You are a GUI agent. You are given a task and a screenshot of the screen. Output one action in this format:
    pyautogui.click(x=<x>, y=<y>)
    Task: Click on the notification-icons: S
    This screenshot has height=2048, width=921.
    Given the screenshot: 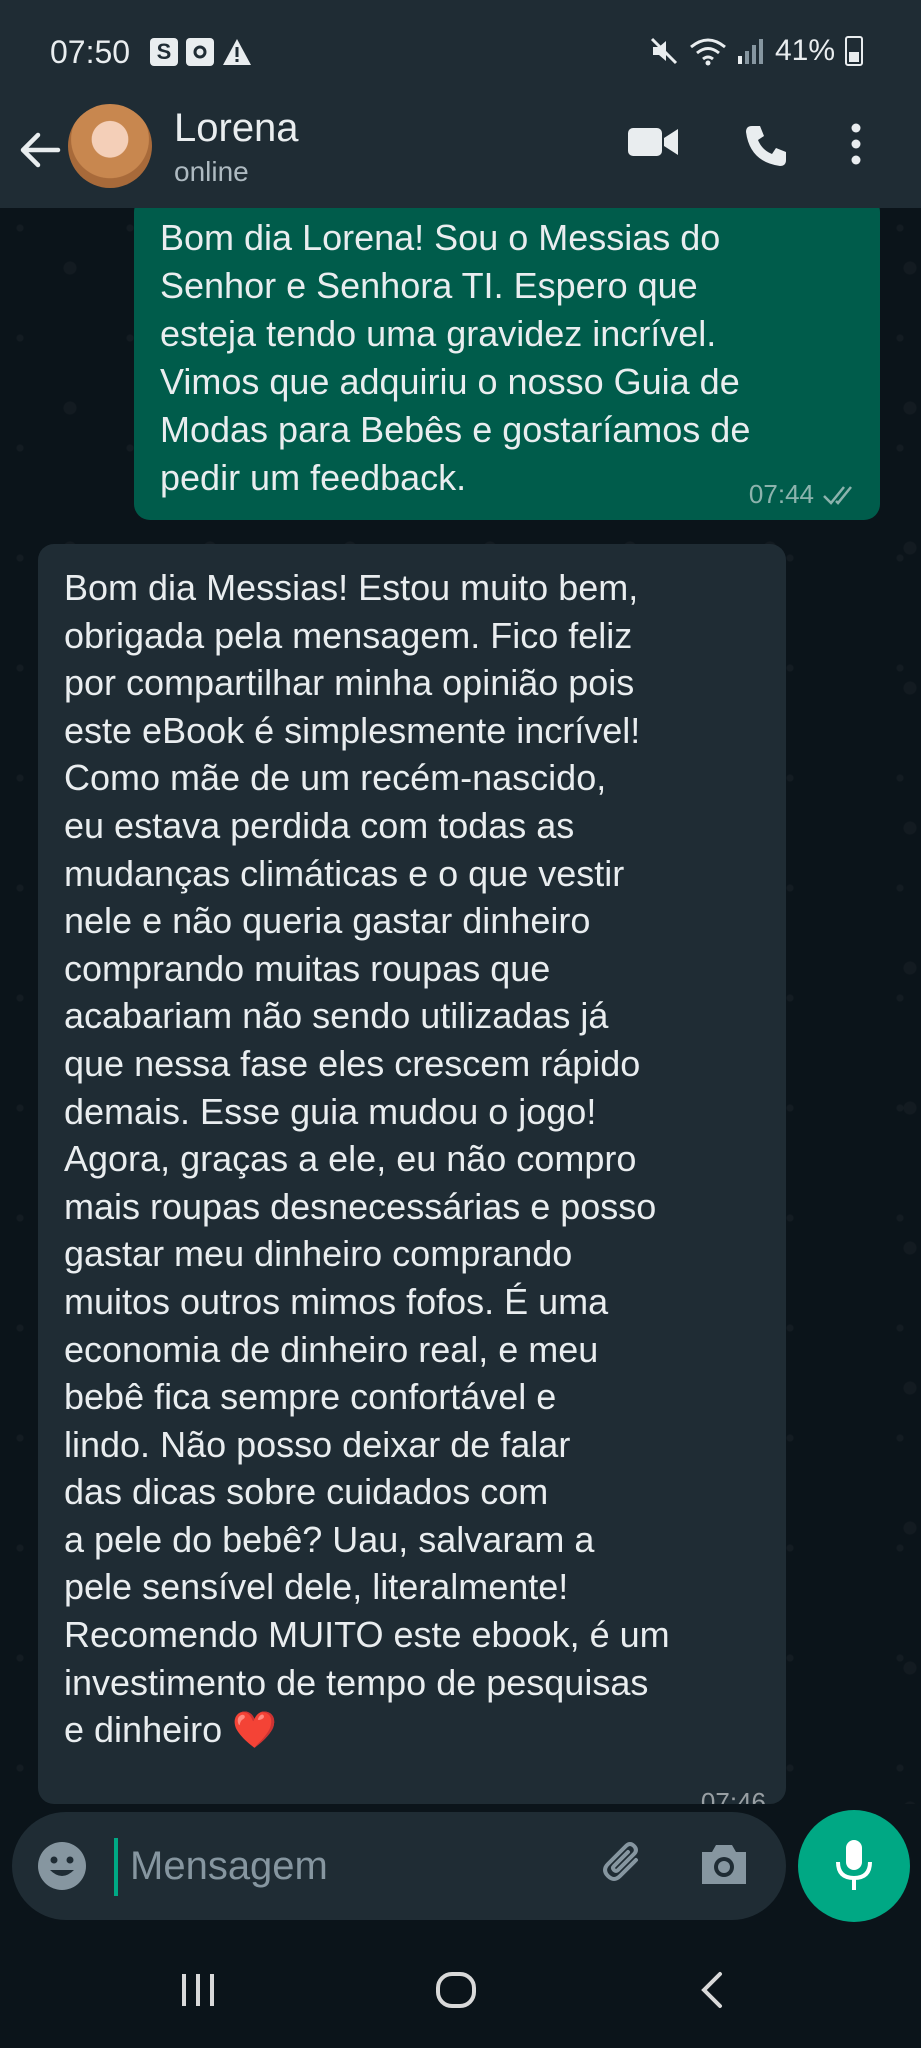 What is the action you would take?
    pyautogui.click(x=201, y=52)
    